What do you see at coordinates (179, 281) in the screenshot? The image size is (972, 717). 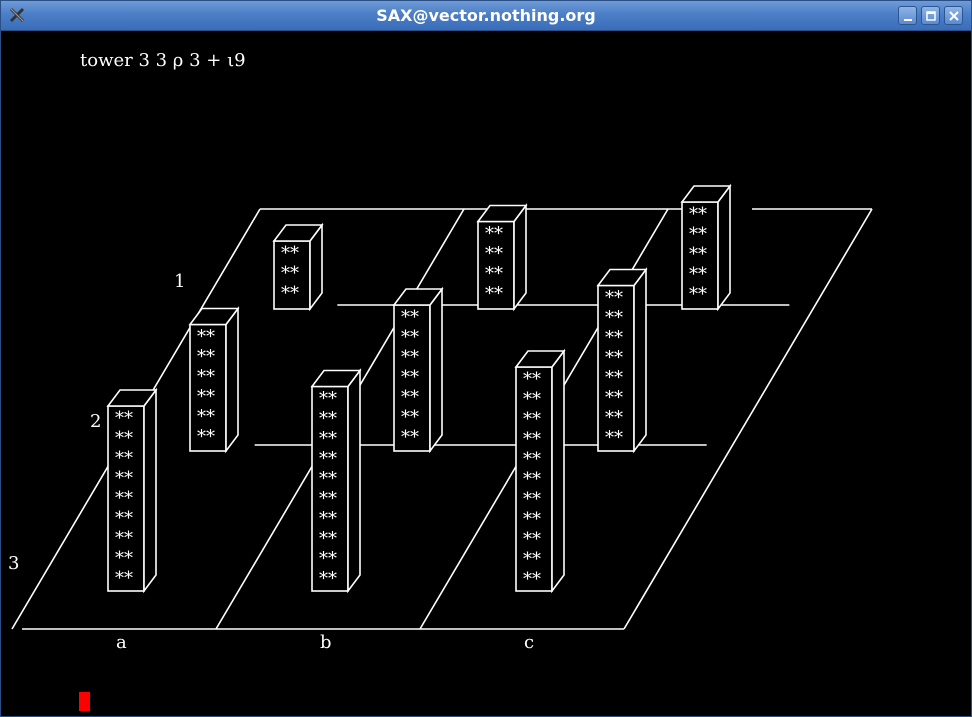 I see `row-label: 1` at bounding box center [179, 281].